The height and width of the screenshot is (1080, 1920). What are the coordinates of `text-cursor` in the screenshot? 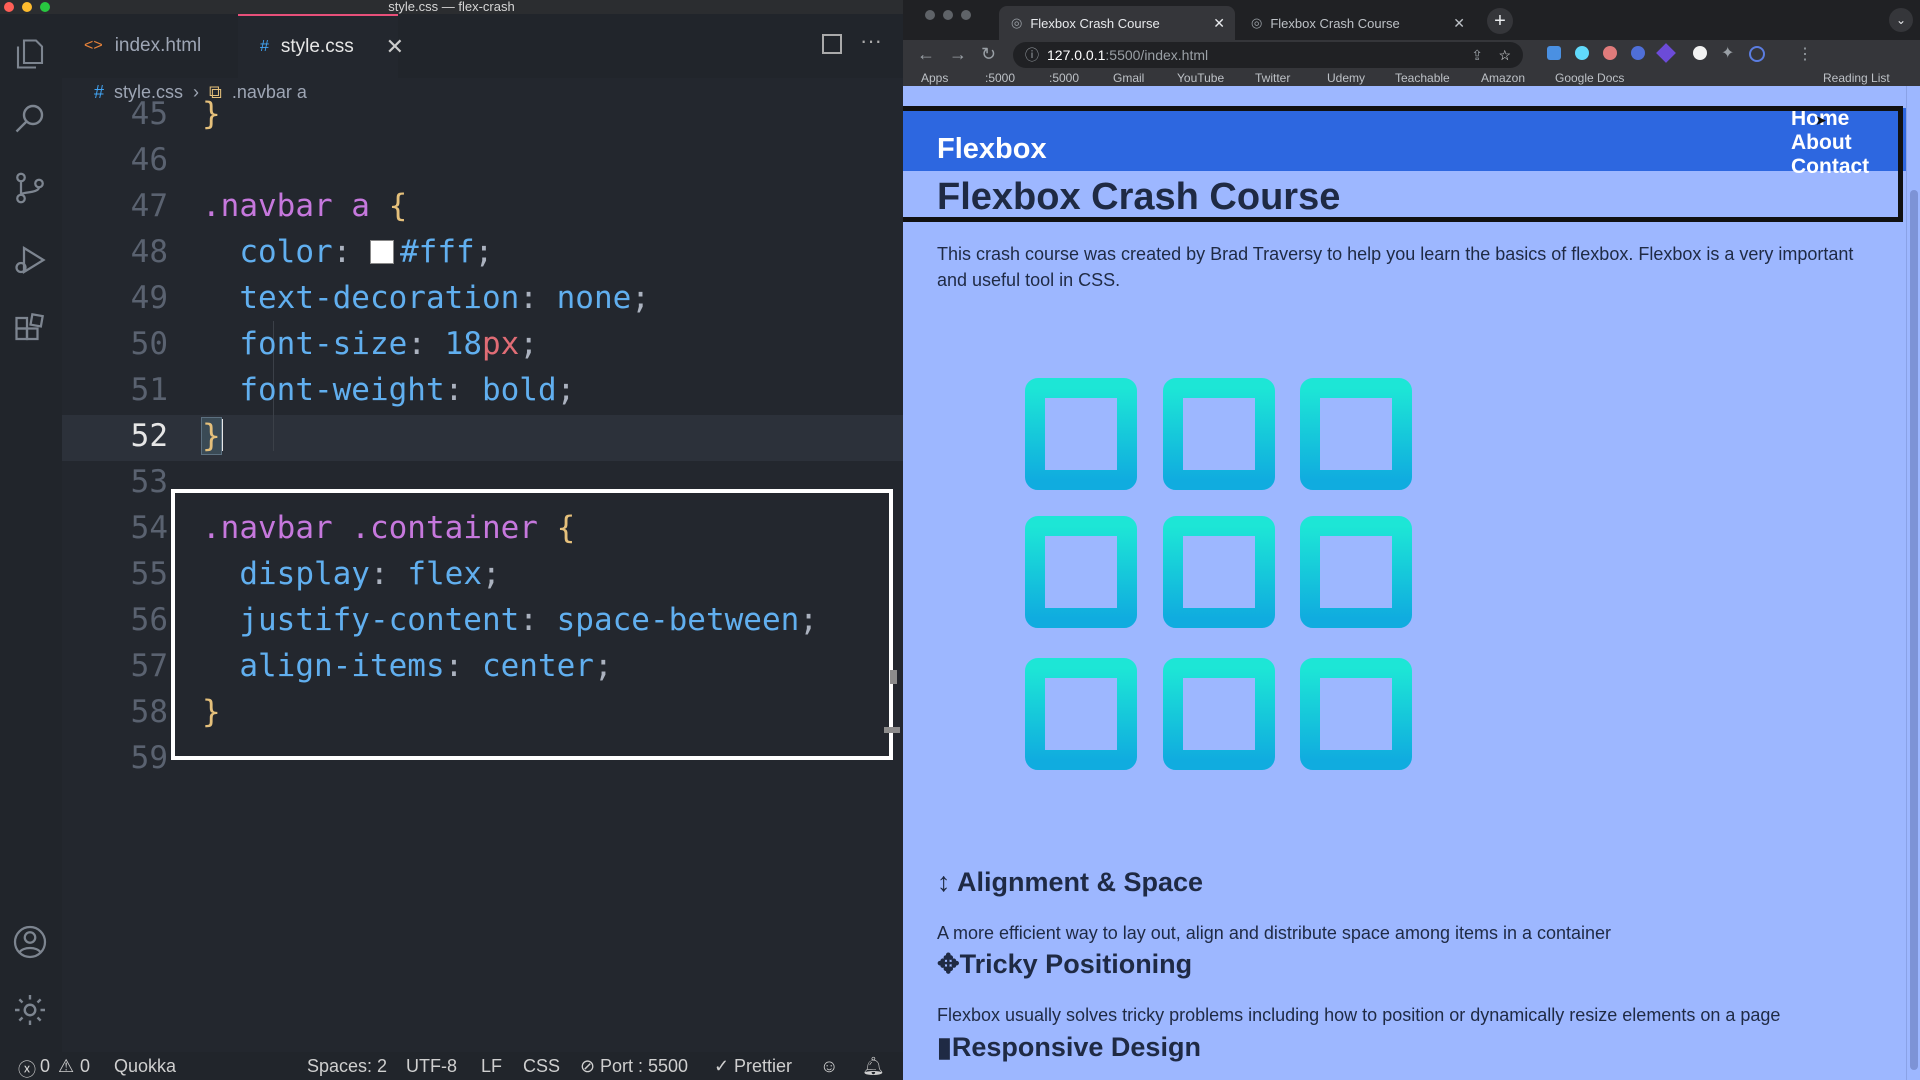 It's located at (221, 435).